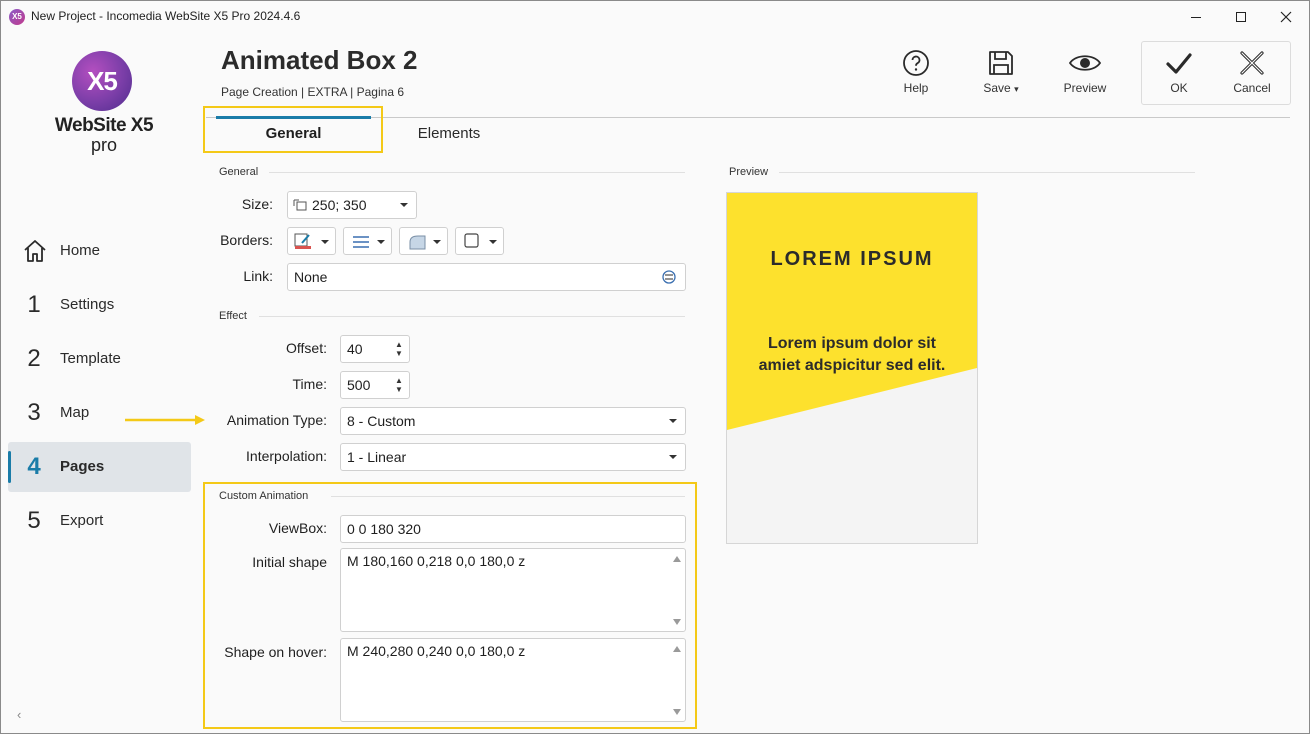  Describe the element at coordinates (35, 251) in the screenshot. I see `home-icon` at that location.